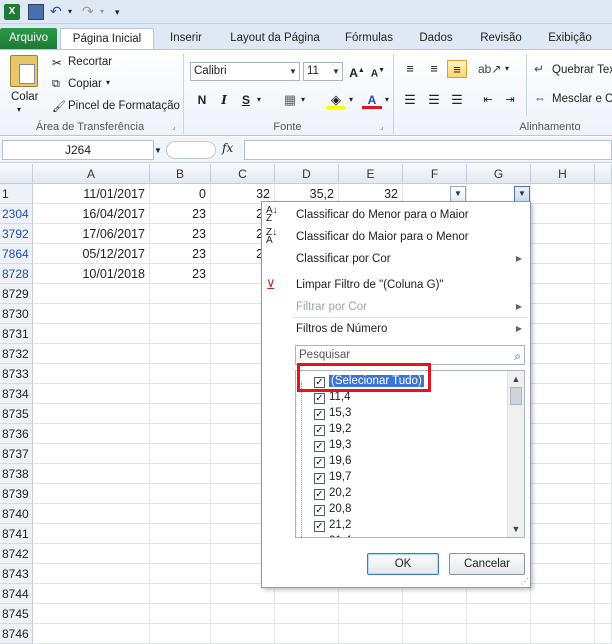 The height and width of the screenshot is (644, 612). I want to click on column-header: B, so click(180, 174).